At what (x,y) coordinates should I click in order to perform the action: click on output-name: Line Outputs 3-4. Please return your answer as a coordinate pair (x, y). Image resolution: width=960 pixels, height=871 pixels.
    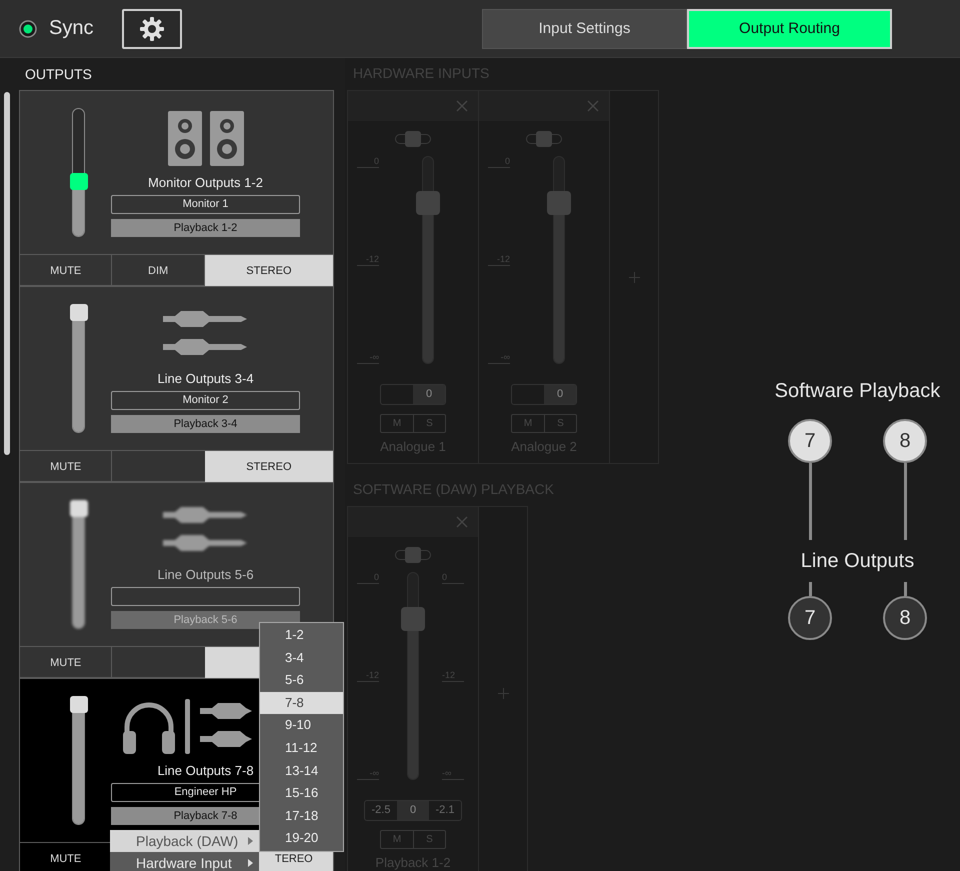
    Looking at the image, I should click on (205, 379).